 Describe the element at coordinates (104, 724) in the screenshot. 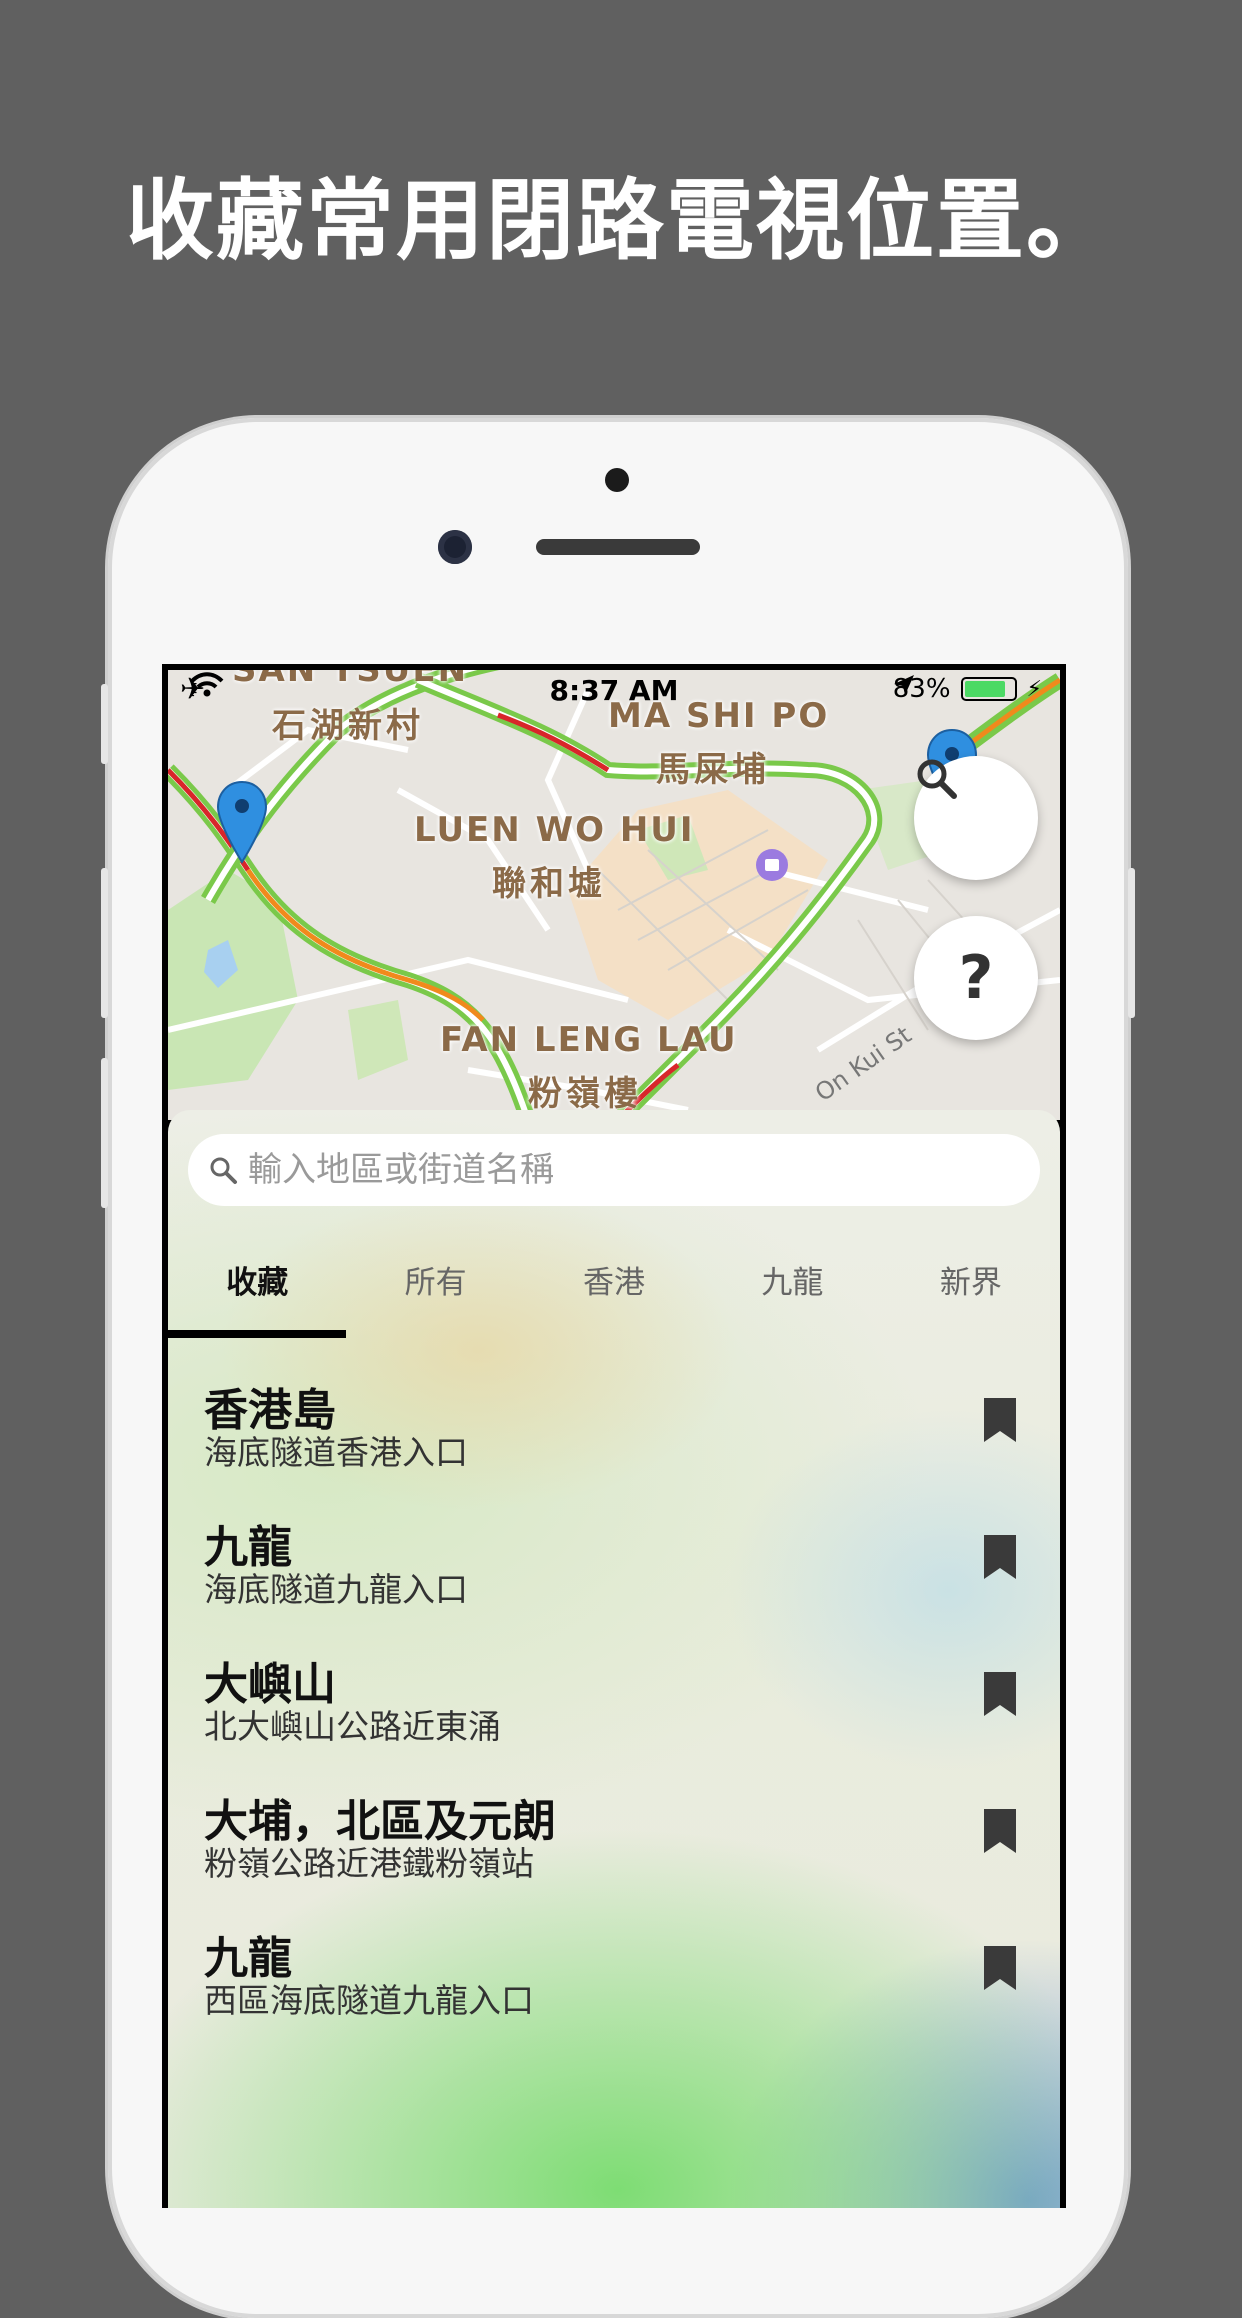

I see `mute-switch` at that location.